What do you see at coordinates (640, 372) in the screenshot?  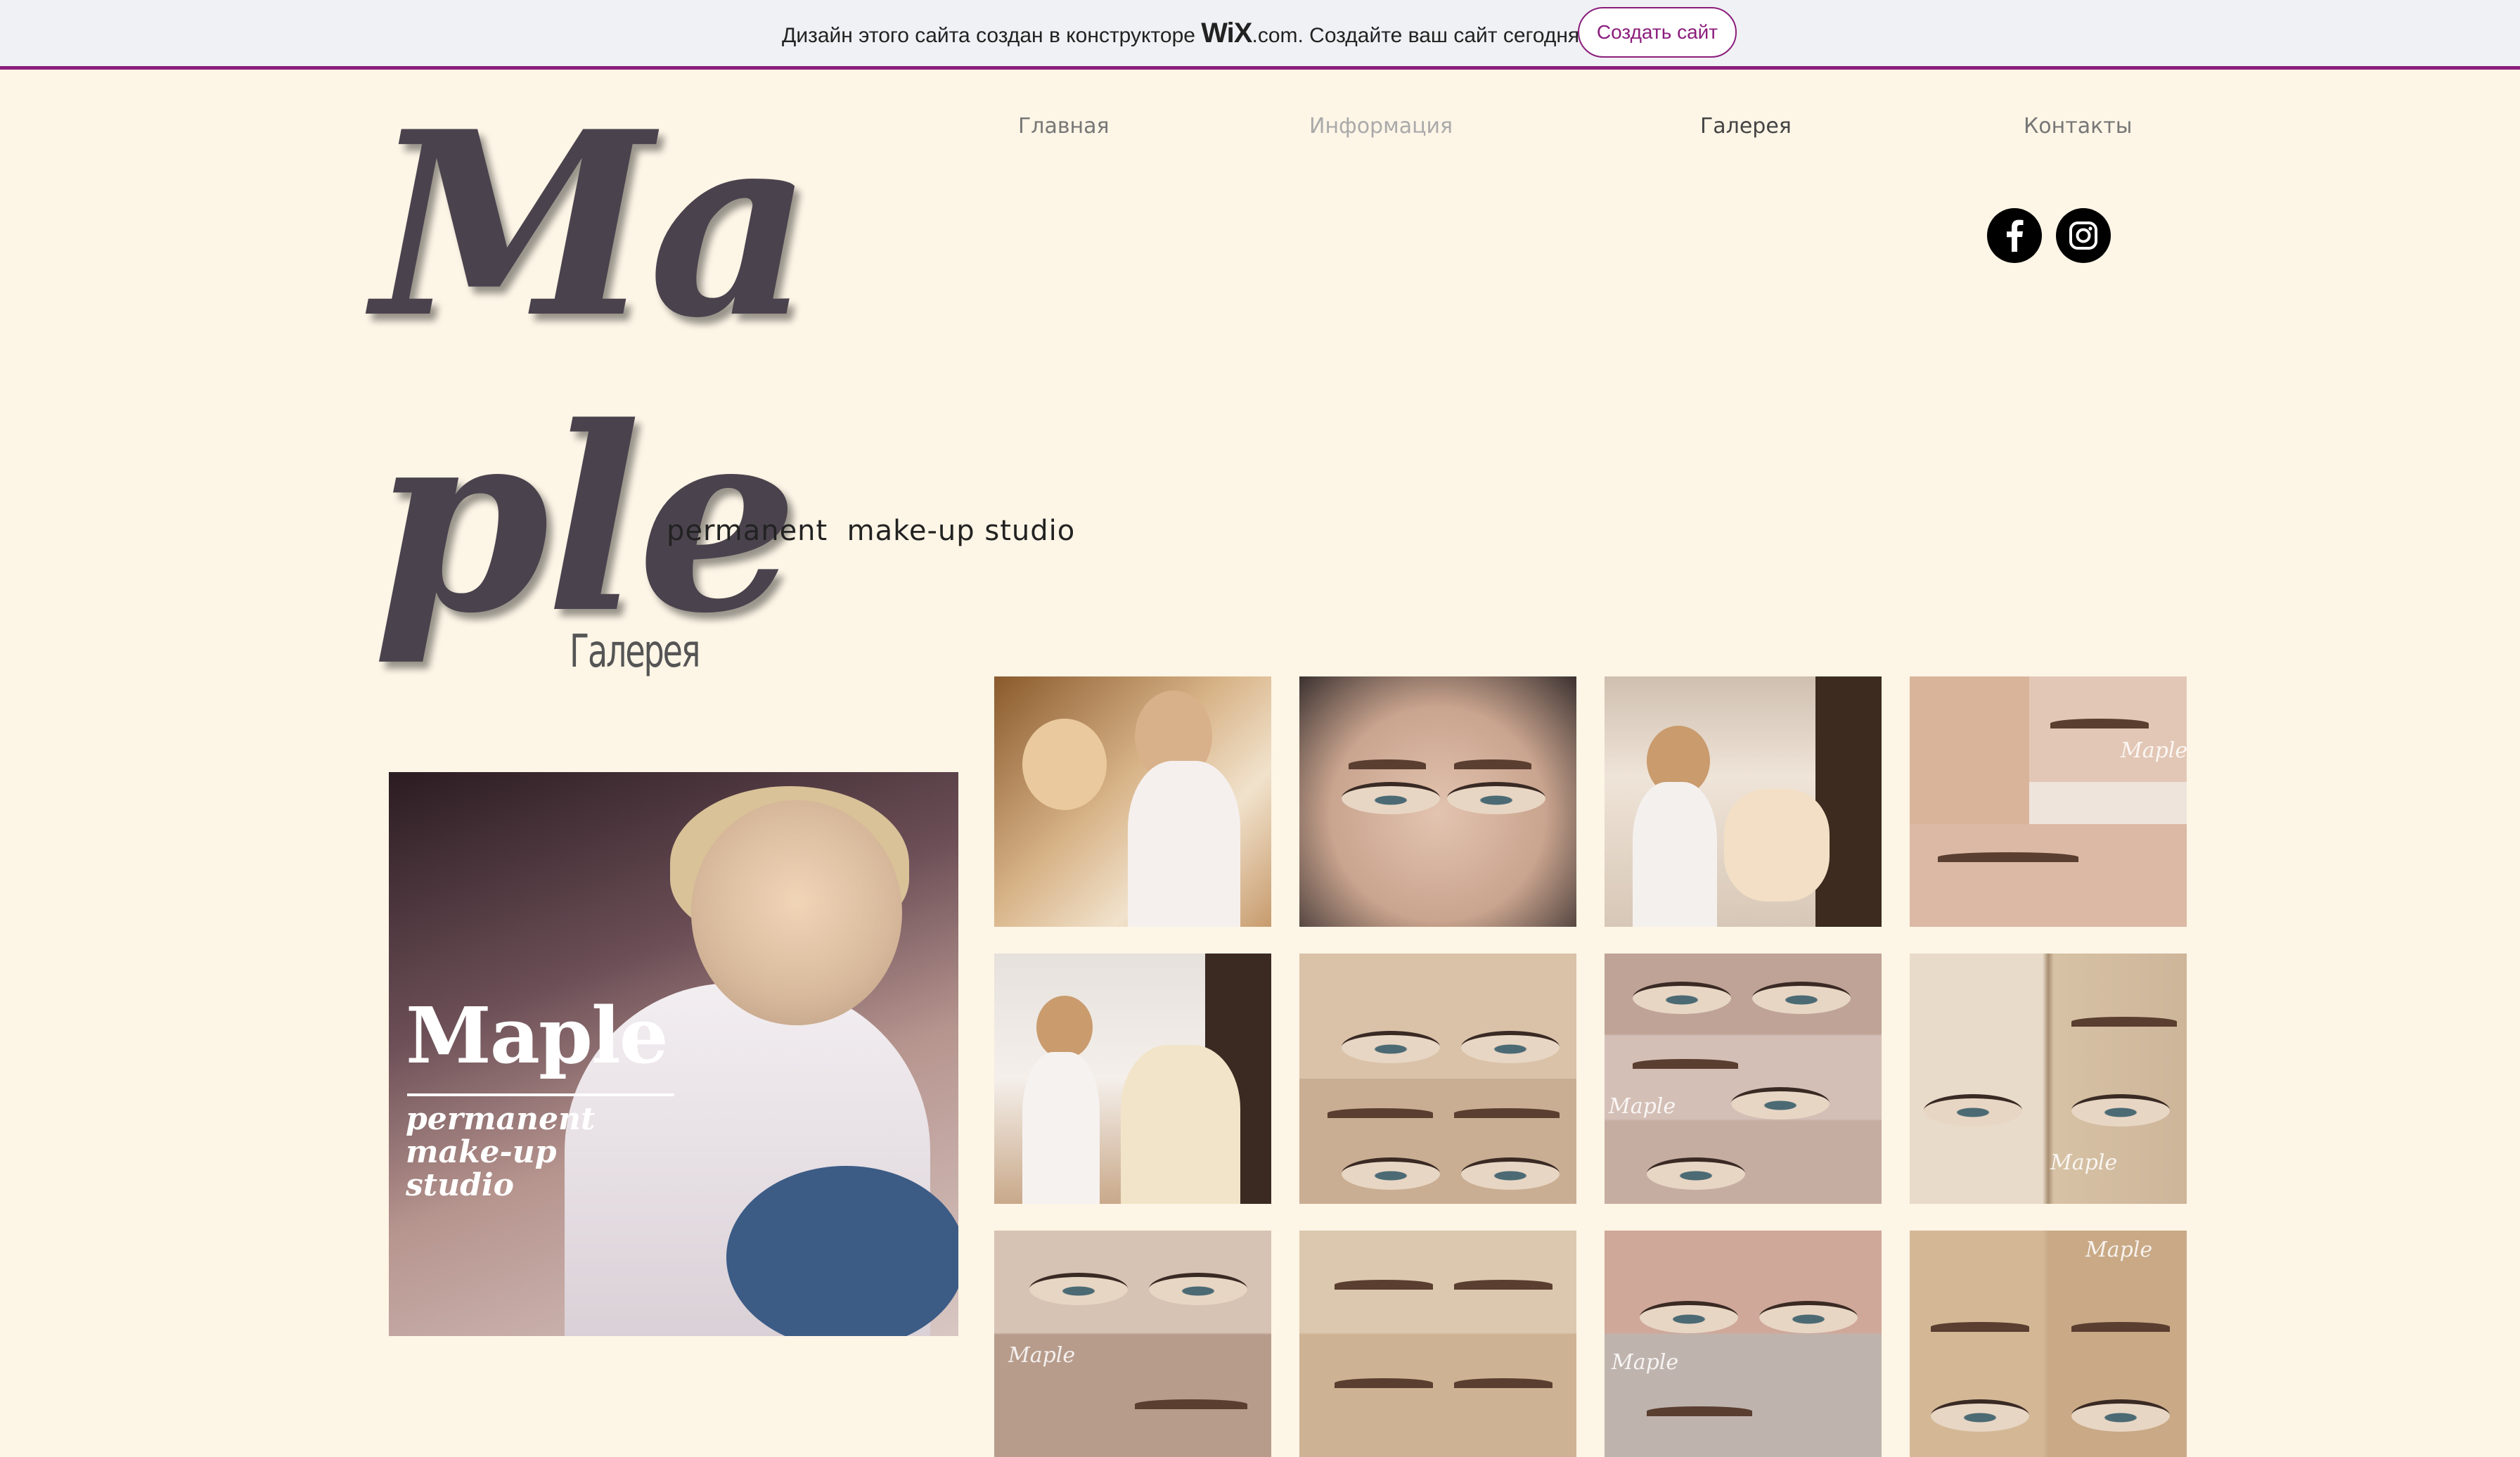 I see `site-logo: Maple` at bounding box center [640, 372].